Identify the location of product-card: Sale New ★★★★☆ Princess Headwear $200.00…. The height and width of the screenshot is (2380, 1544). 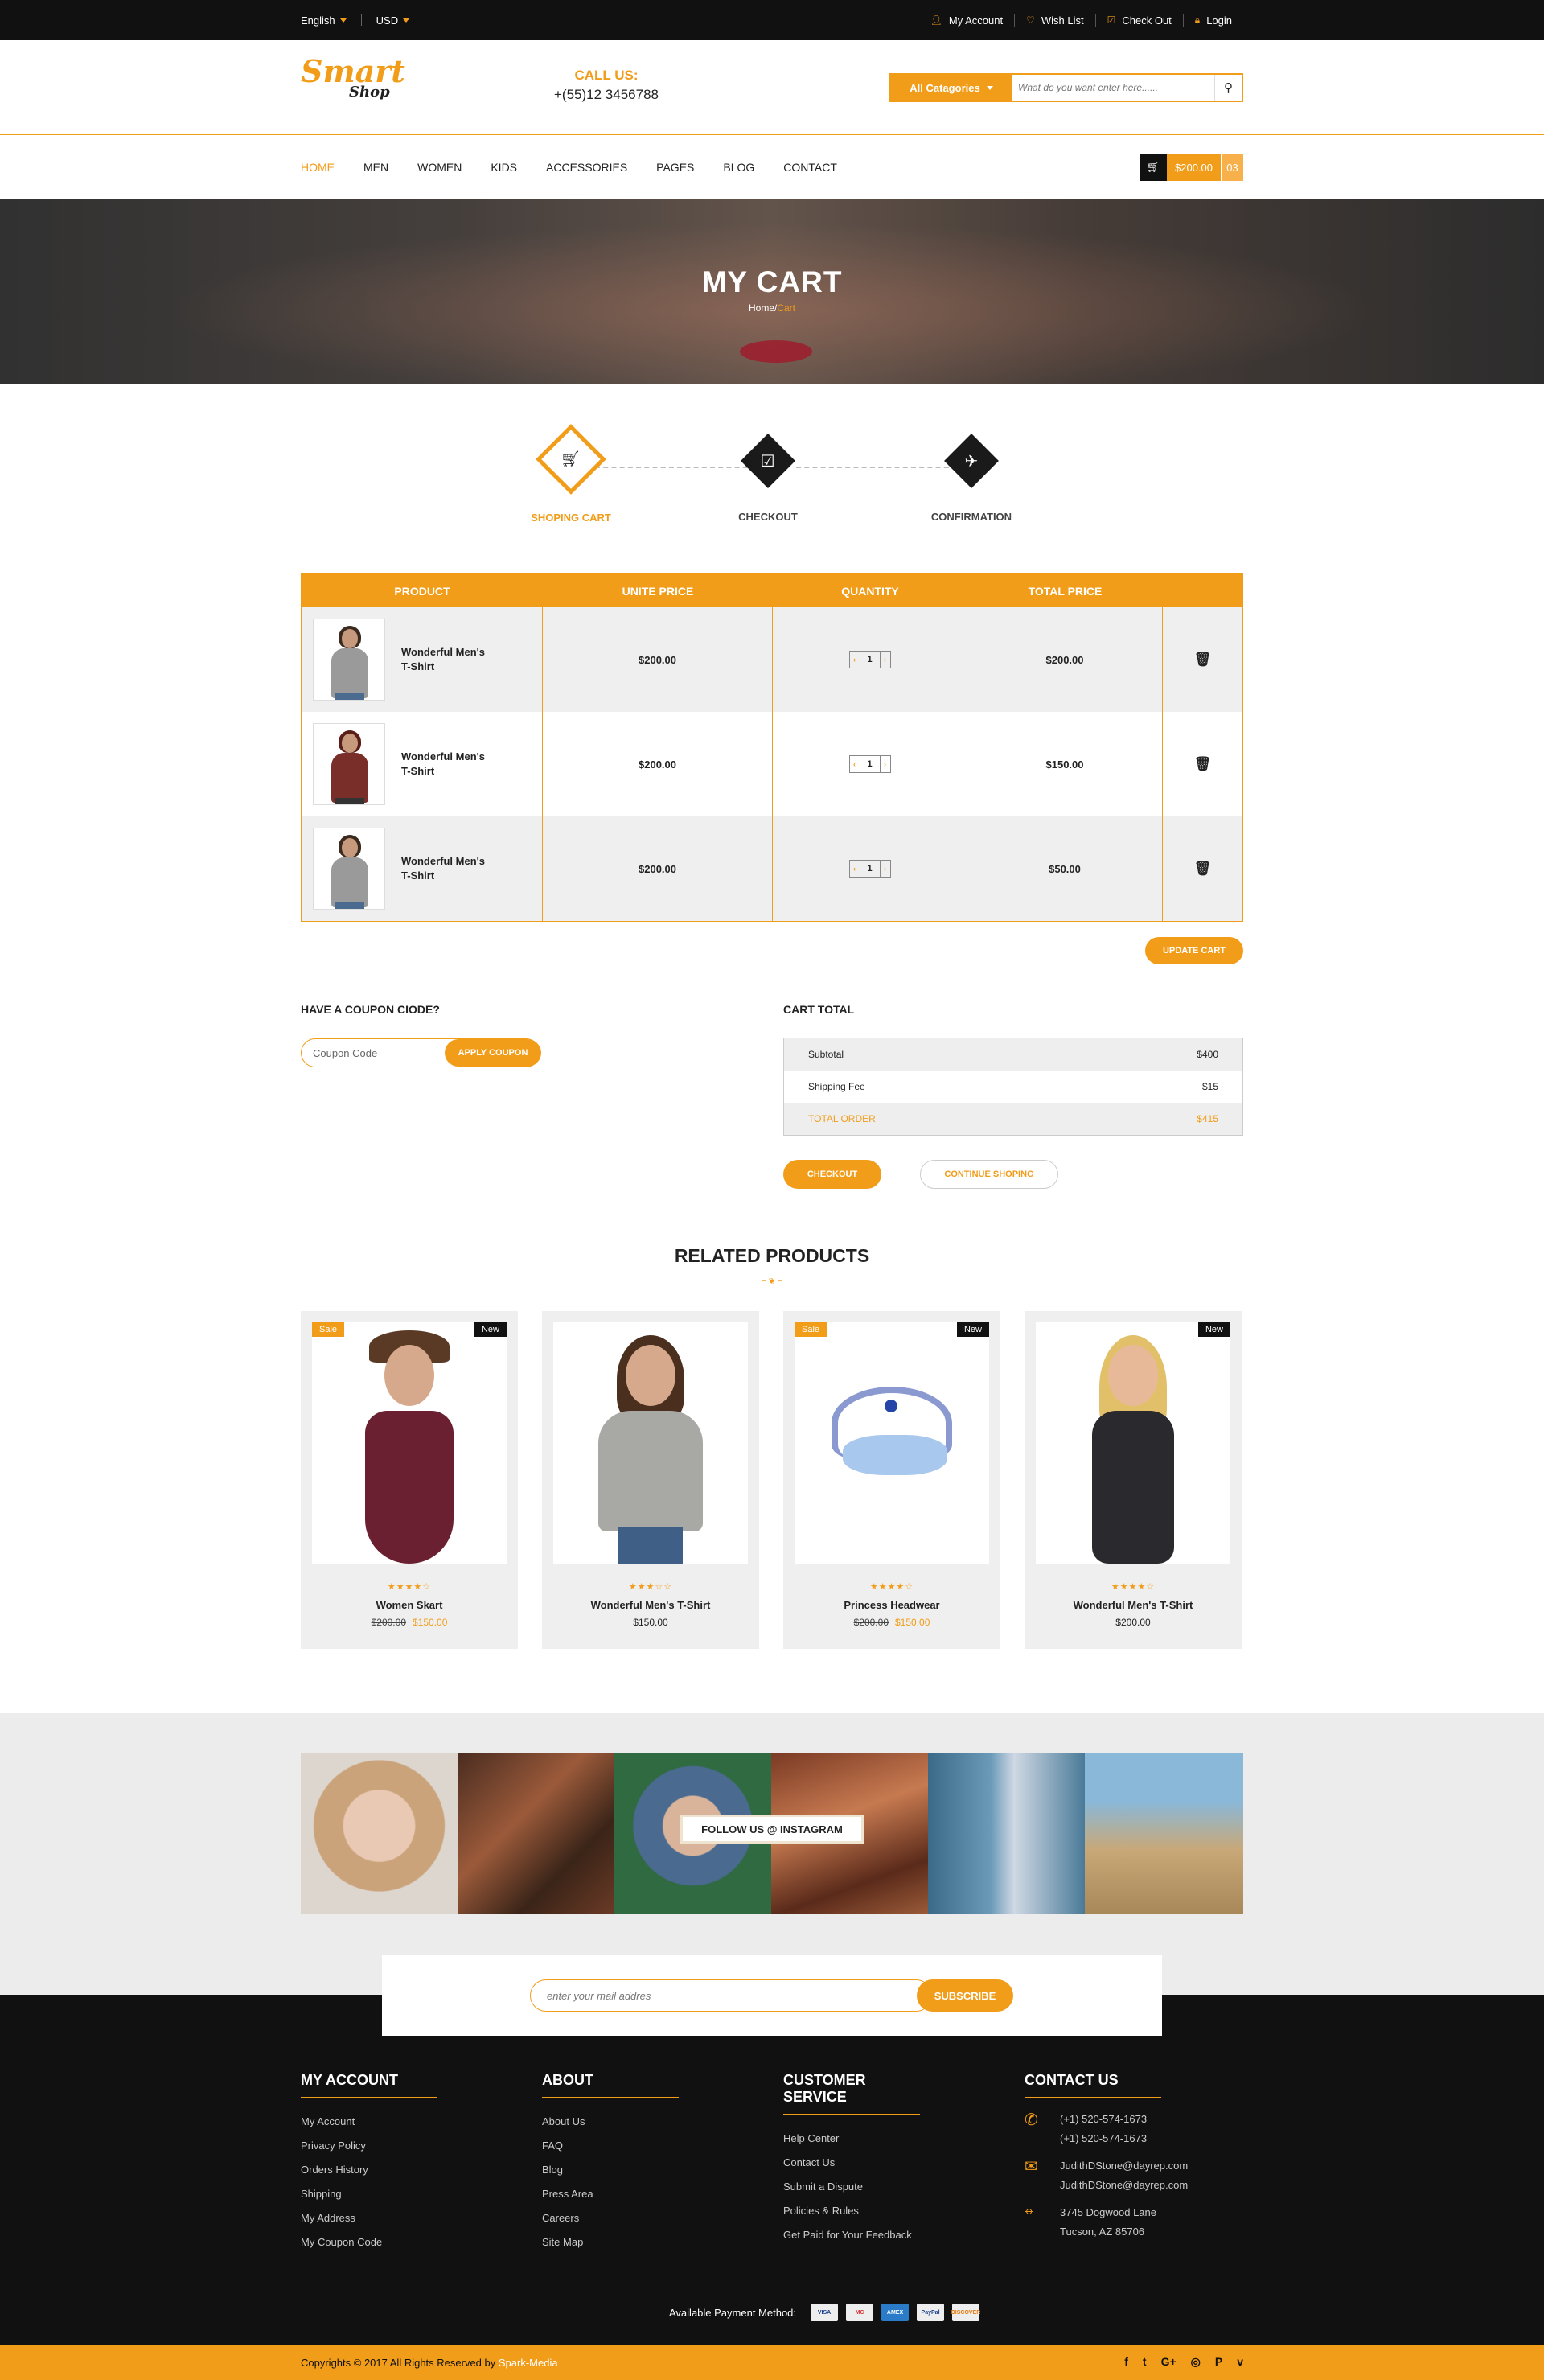
(892, 1480).